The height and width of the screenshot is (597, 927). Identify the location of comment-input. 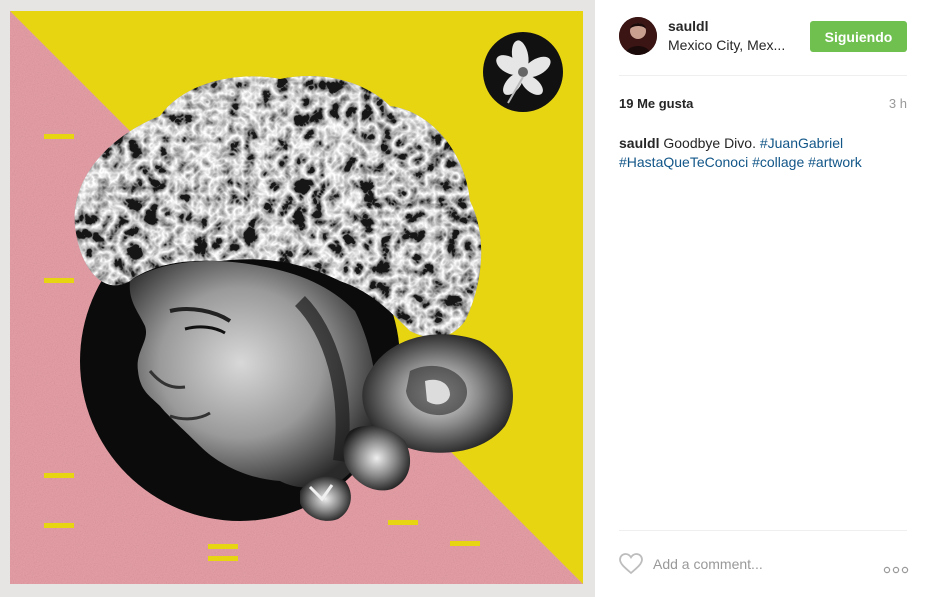
(753, 564).